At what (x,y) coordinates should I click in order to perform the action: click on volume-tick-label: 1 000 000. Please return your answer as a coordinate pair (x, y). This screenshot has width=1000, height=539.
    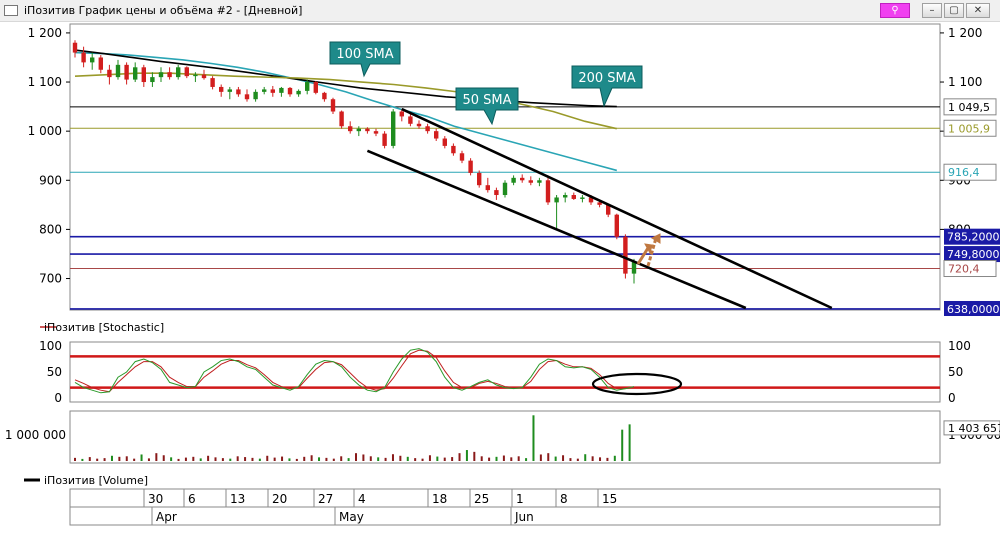
    Looking at the image, I should click on (35, 435).